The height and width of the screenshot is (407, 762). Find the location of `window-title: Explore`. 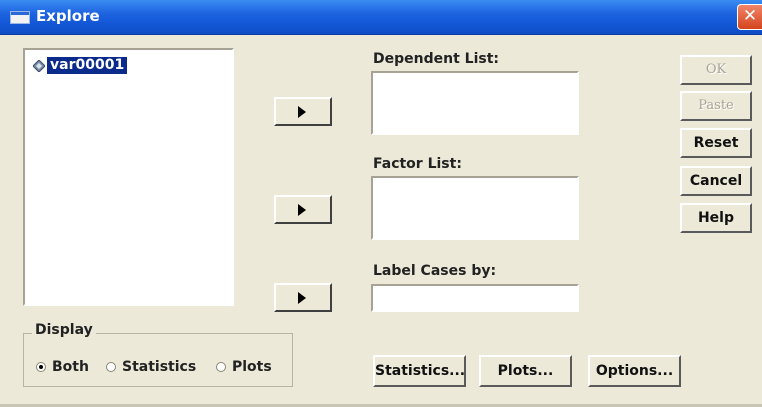

window-title: Explore is located at coordinates (68, 16).